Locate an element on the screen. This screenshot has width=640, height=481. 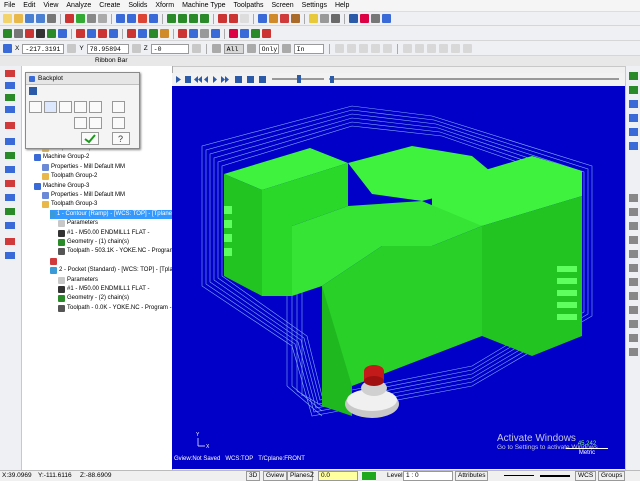
options-button is located at coordinates (80, 123).